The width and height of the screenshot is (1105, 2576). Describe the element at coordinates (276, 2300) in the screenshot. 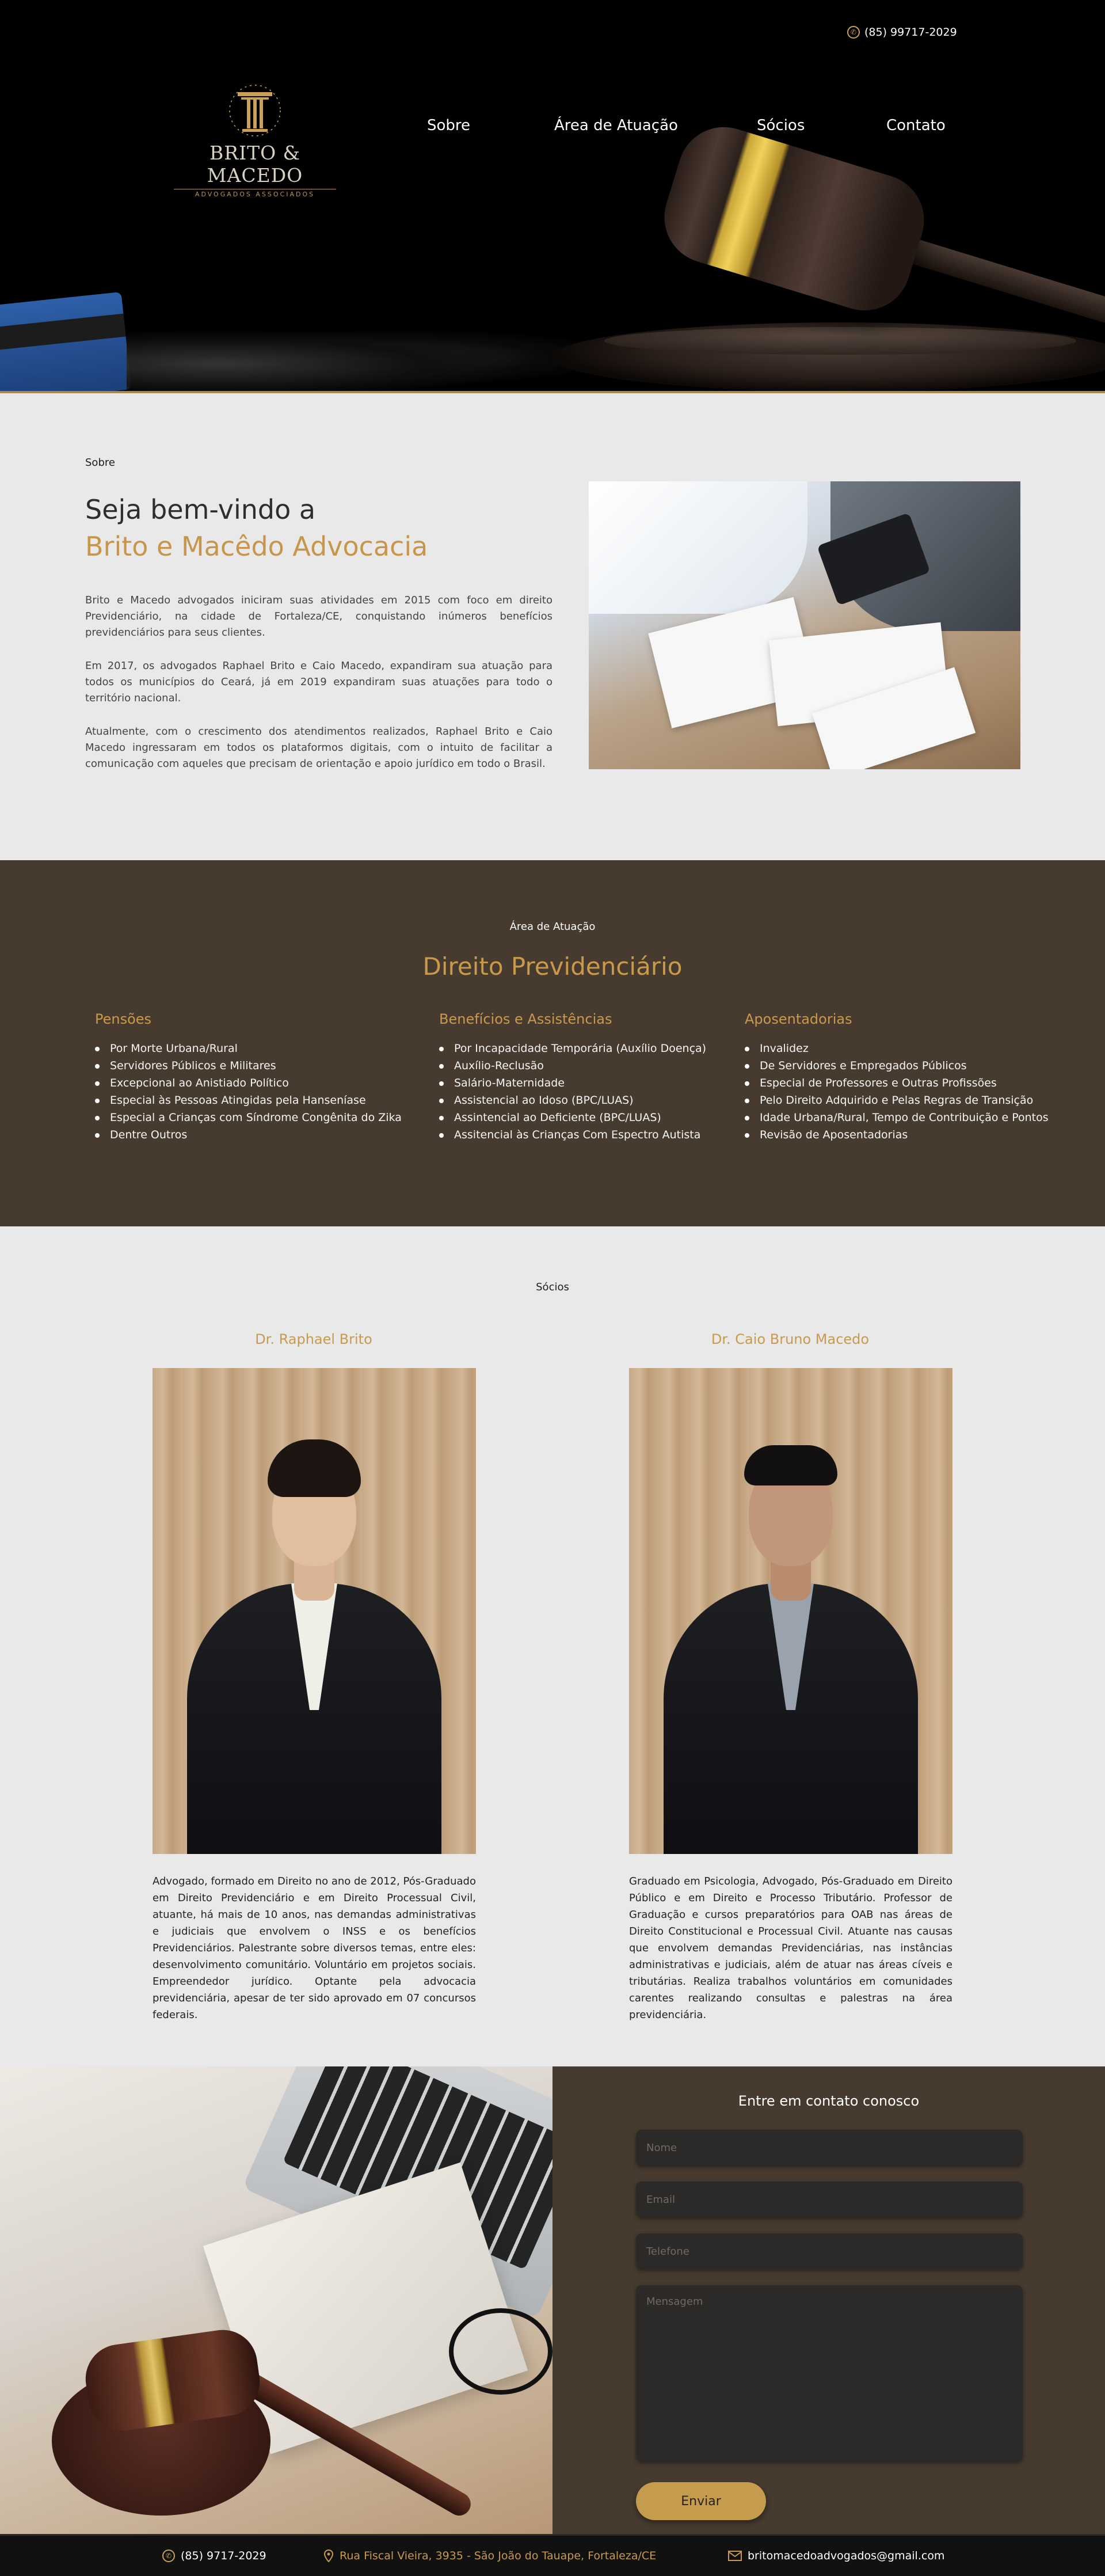

I see `desk-gavel-photo` at that location.